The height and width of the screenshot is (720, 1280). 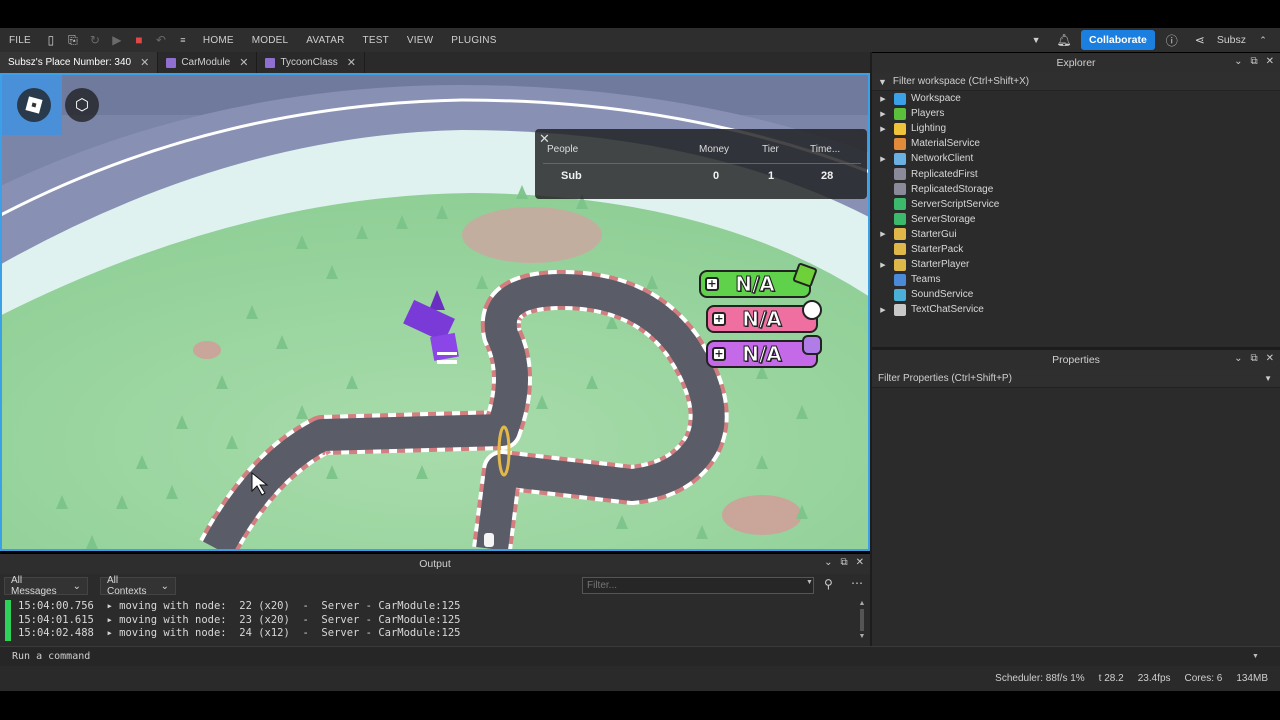 I want to click on explorer-filter: ▼ Filter workspace (Ctrl+Shift+X), so click(x=1076, y=82).